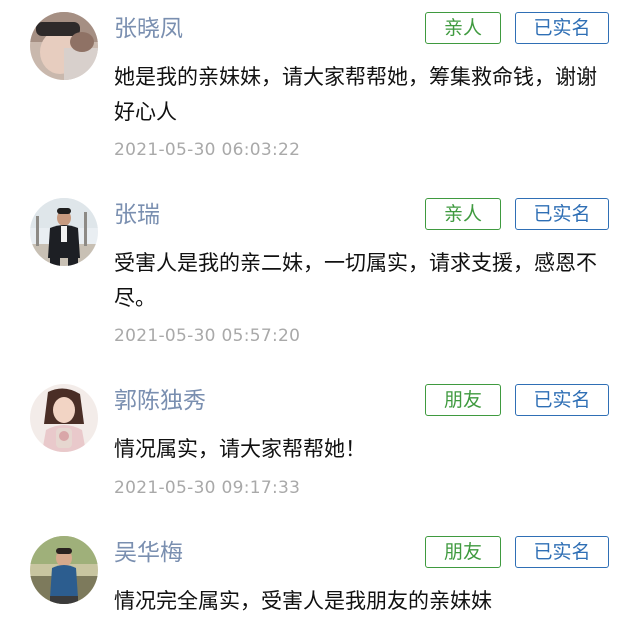 This screenshot has height=624, width=630. What do you see at coordinates (355, 280) in the screenshot?
I see `comment-text: 受害人是我的亲二妹，一切属实，请求支援，感恩不尽。` at bounding box center [355, 280].